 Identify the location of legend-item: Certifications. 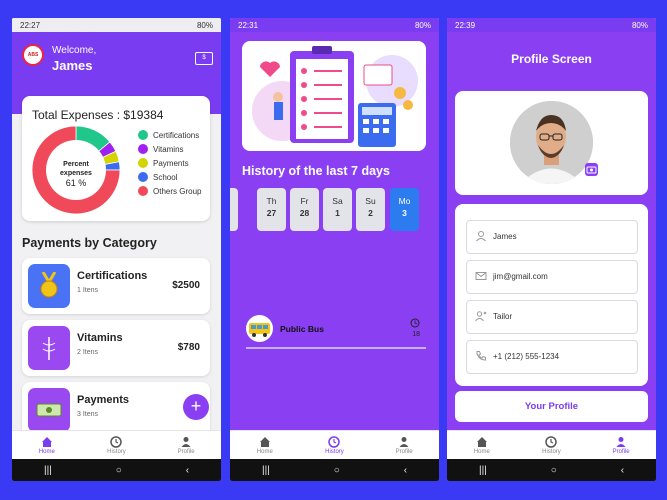
(169, 135).